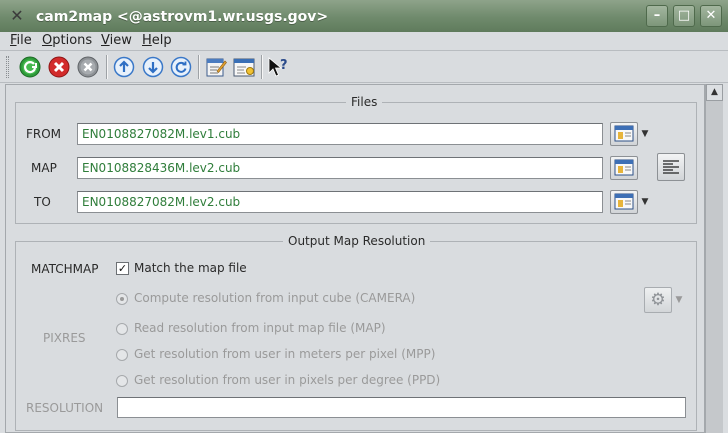 This screenshot has width=728, height=433. What do you see at coordinates (157, 41) in the screenshot?
I see `menu-help: Help` at bounding box center [157, 41].